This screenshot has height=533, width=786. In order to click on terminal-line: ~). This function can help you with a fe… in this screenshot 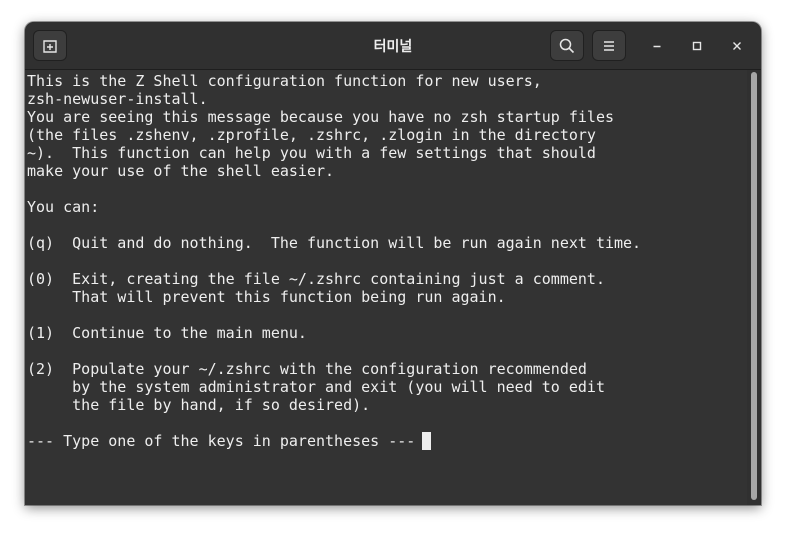, I will do `click(311, 153)`.